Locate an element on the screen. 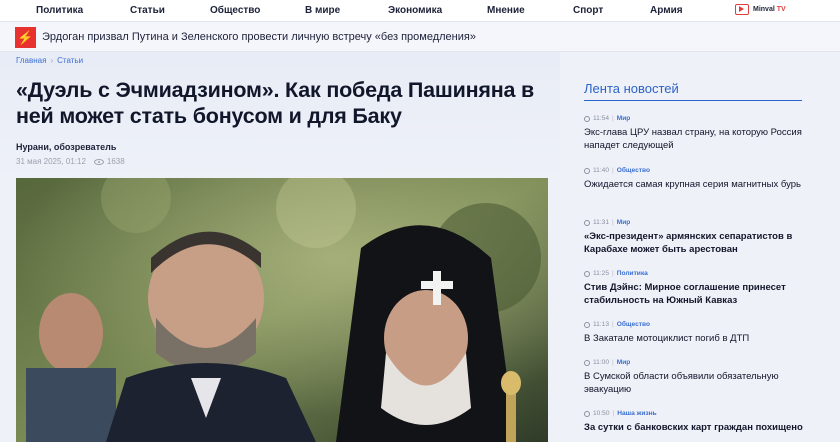 The image size is (840, 442). article-meta: 31 мая 2025, 01:12 1638 is located at coordinates (70, 161).